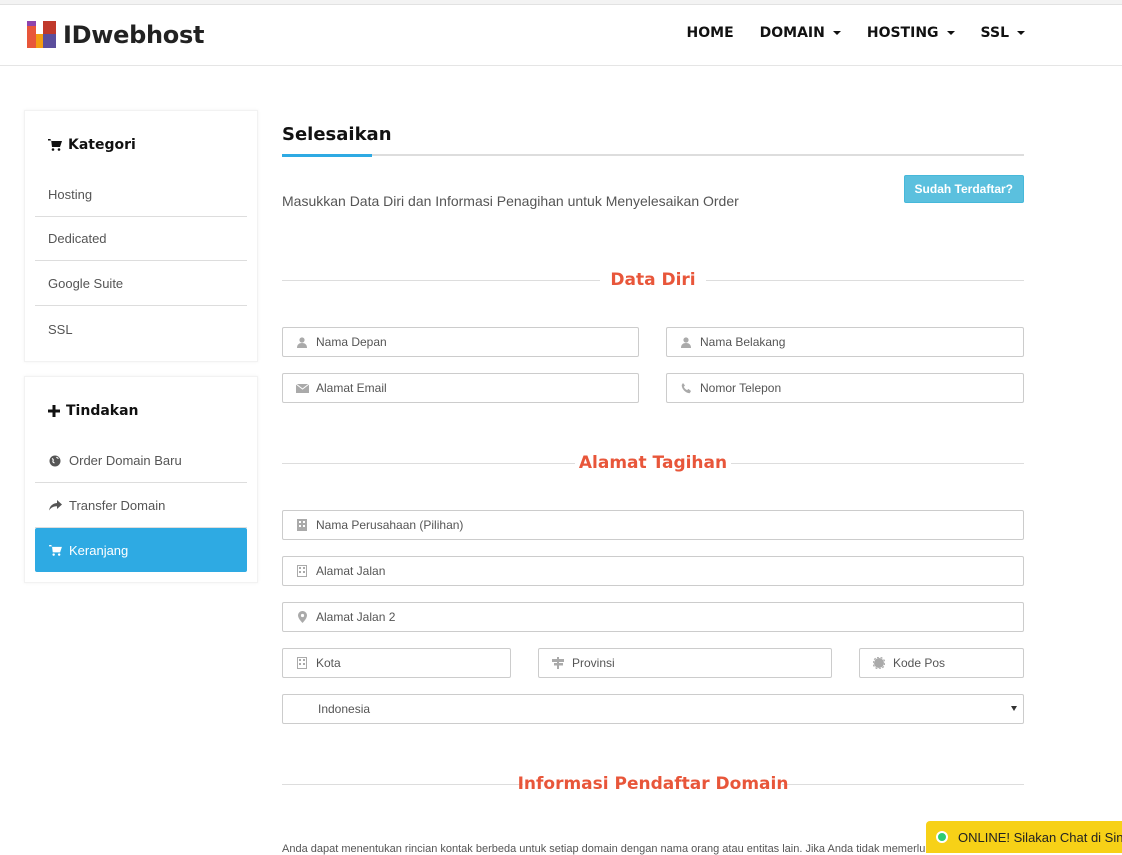 The width and height of the screenshot is (1122, 855). I want to click on postcode-field: Kode Pos, so click(941, 663).